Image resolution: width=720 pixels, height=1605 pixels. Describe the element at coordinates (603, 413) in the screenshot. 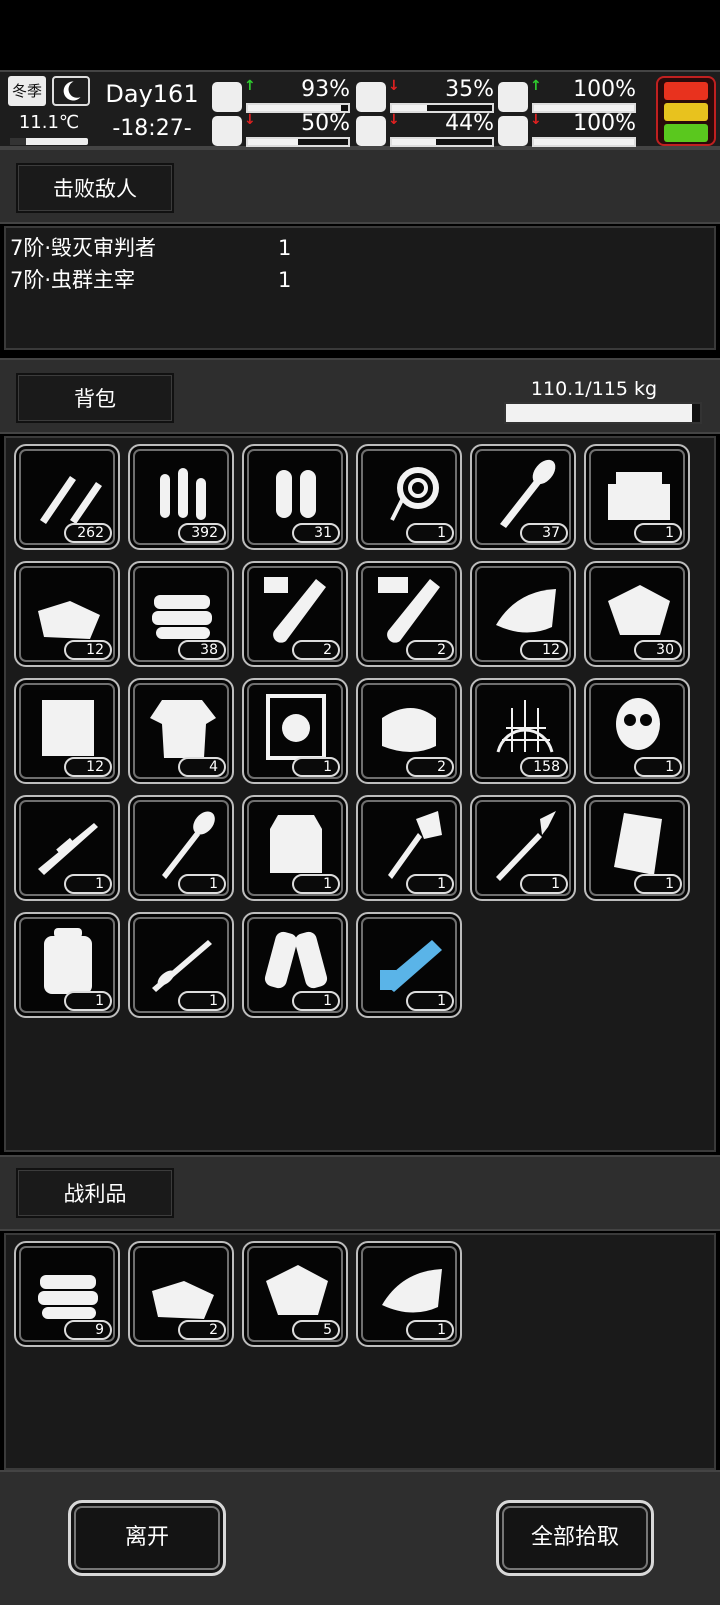

I see `weight-bar` at that location.